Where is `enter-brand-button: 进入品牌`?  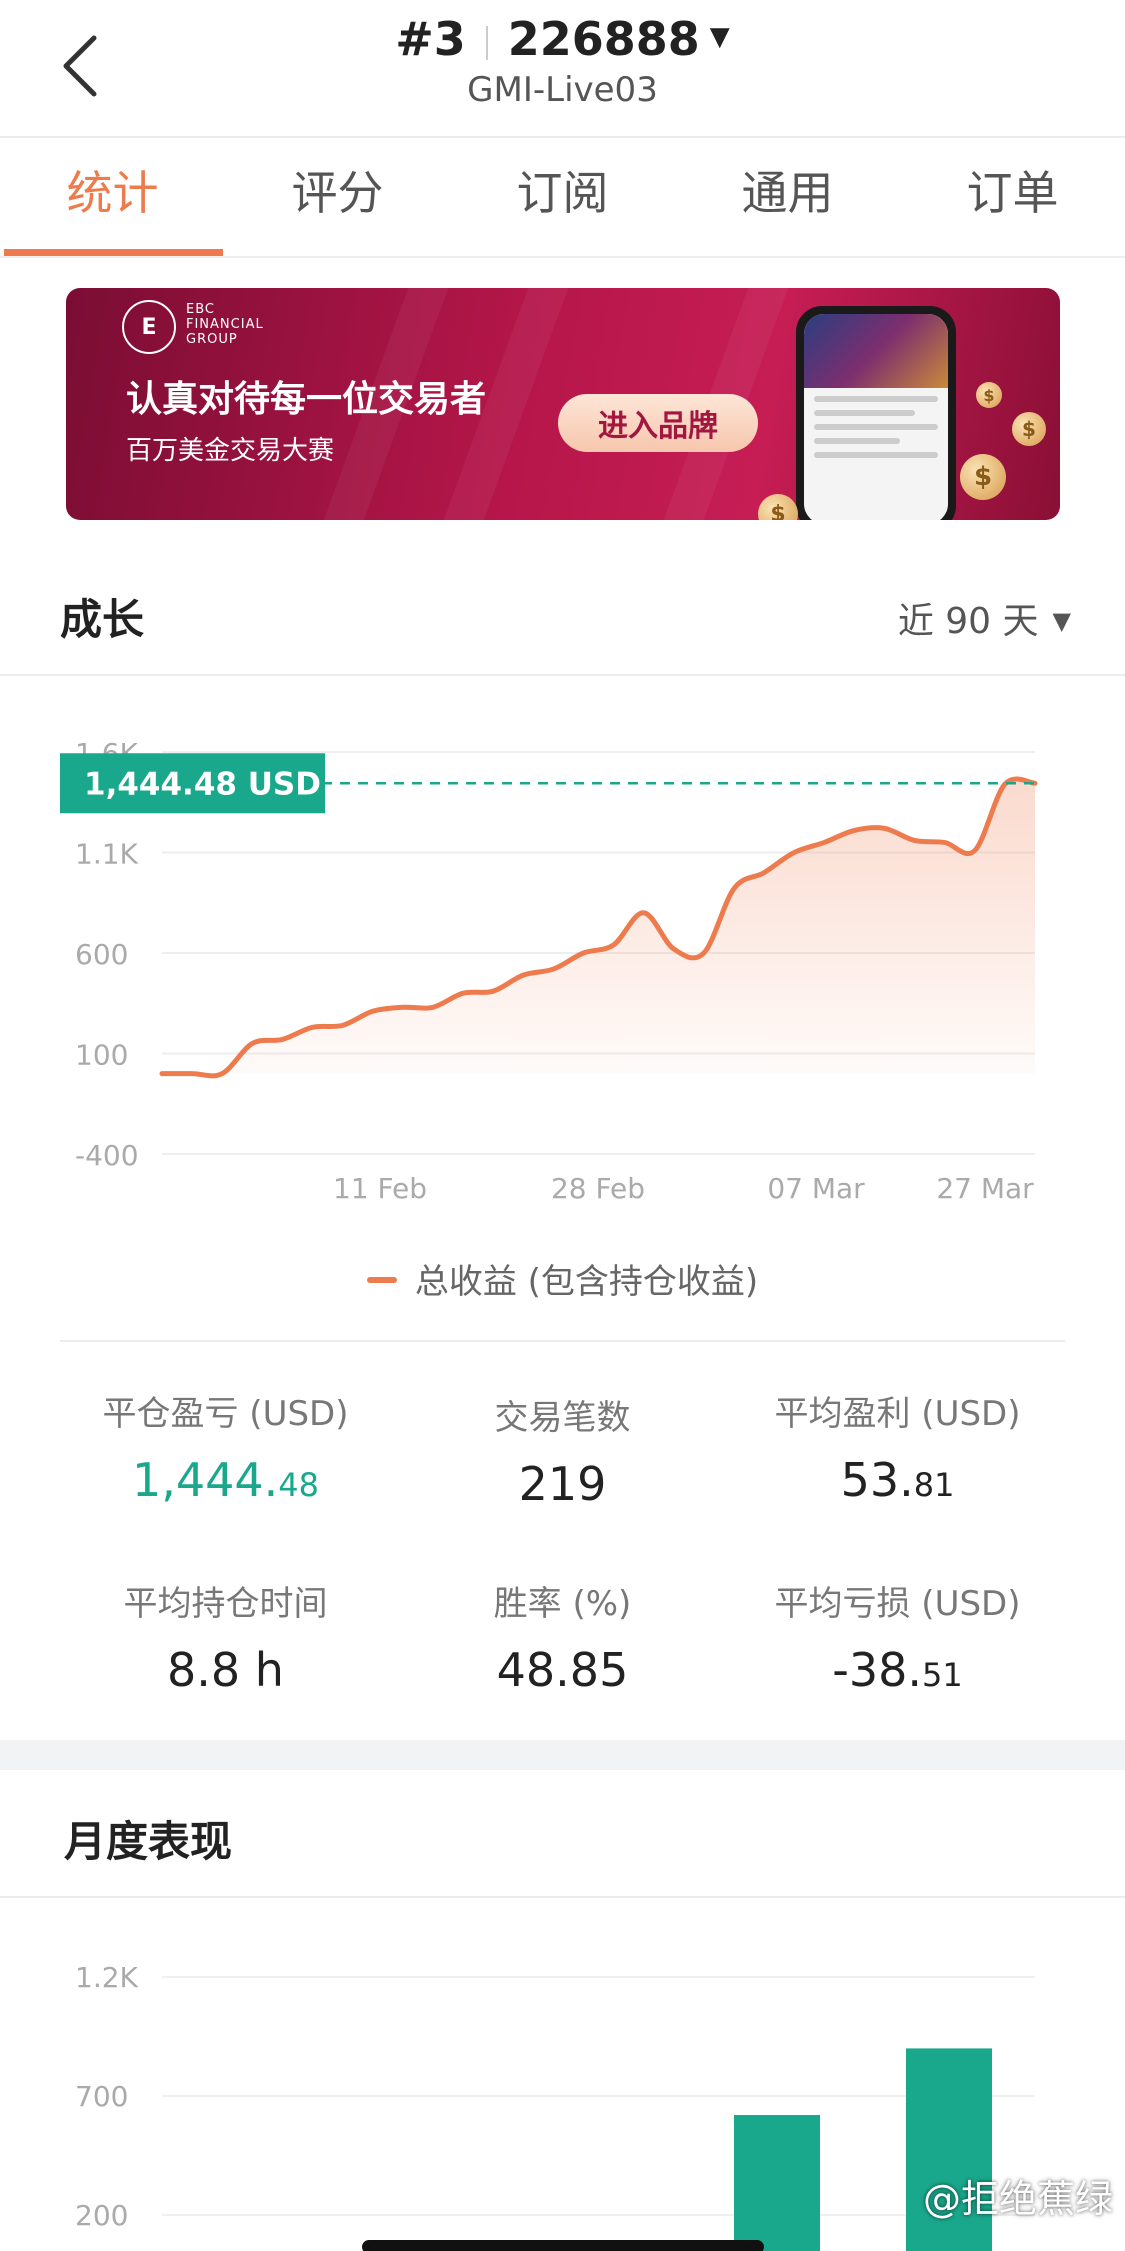
enter-brand-button: 进入品牌 is located at coordinates (658, 423).